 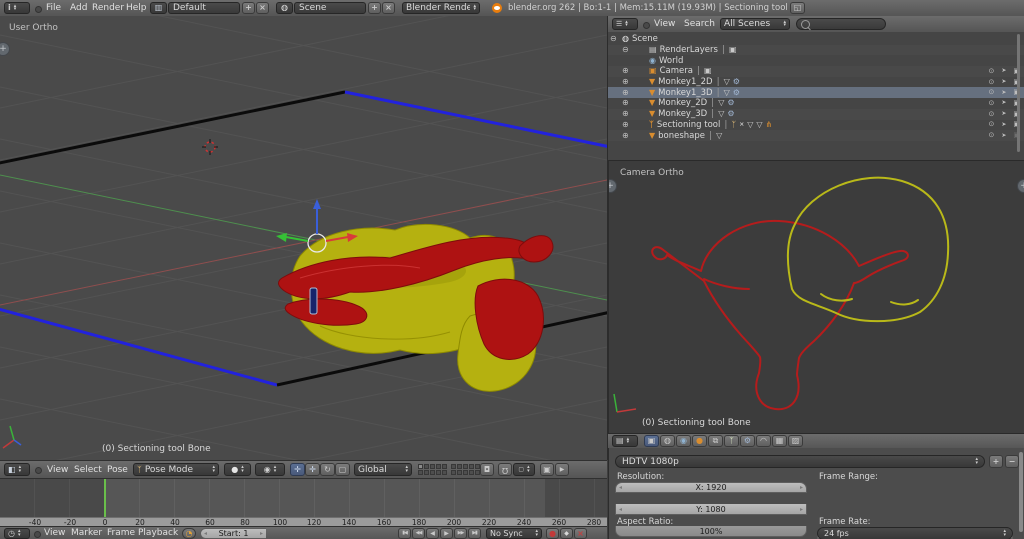 I want to click on outliner-scope-selector: All Scenes, so click(x=755, y=24).